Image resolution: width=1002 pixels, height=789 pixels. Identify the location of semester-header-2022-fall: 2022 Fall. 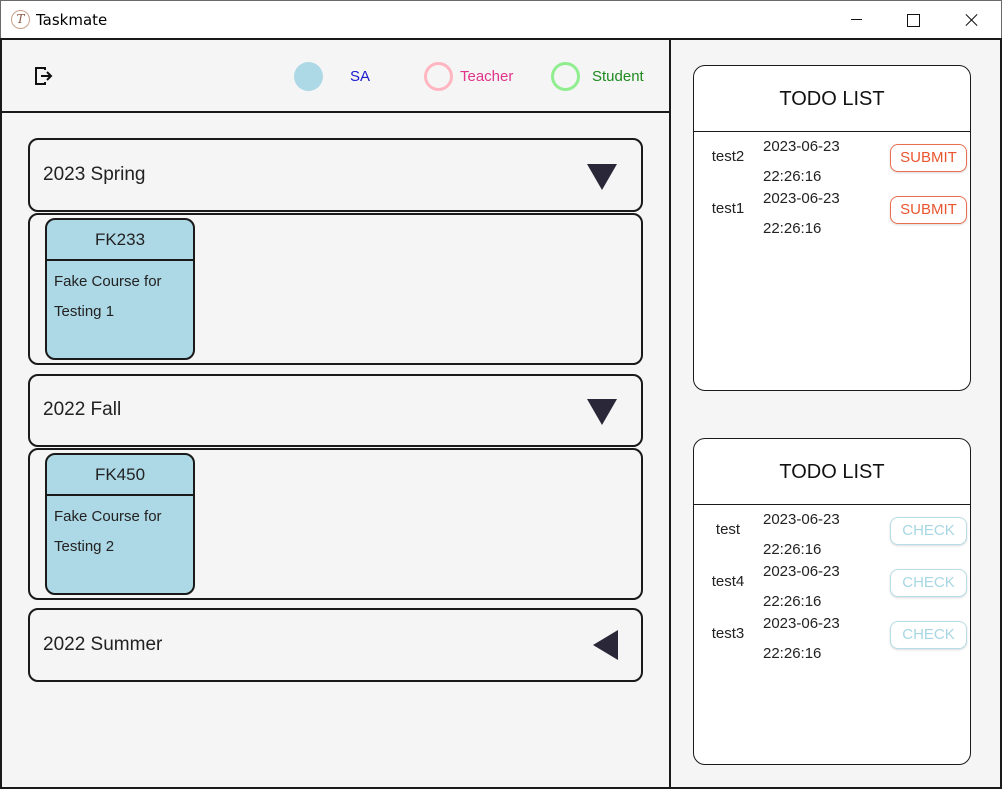
(335, 410).